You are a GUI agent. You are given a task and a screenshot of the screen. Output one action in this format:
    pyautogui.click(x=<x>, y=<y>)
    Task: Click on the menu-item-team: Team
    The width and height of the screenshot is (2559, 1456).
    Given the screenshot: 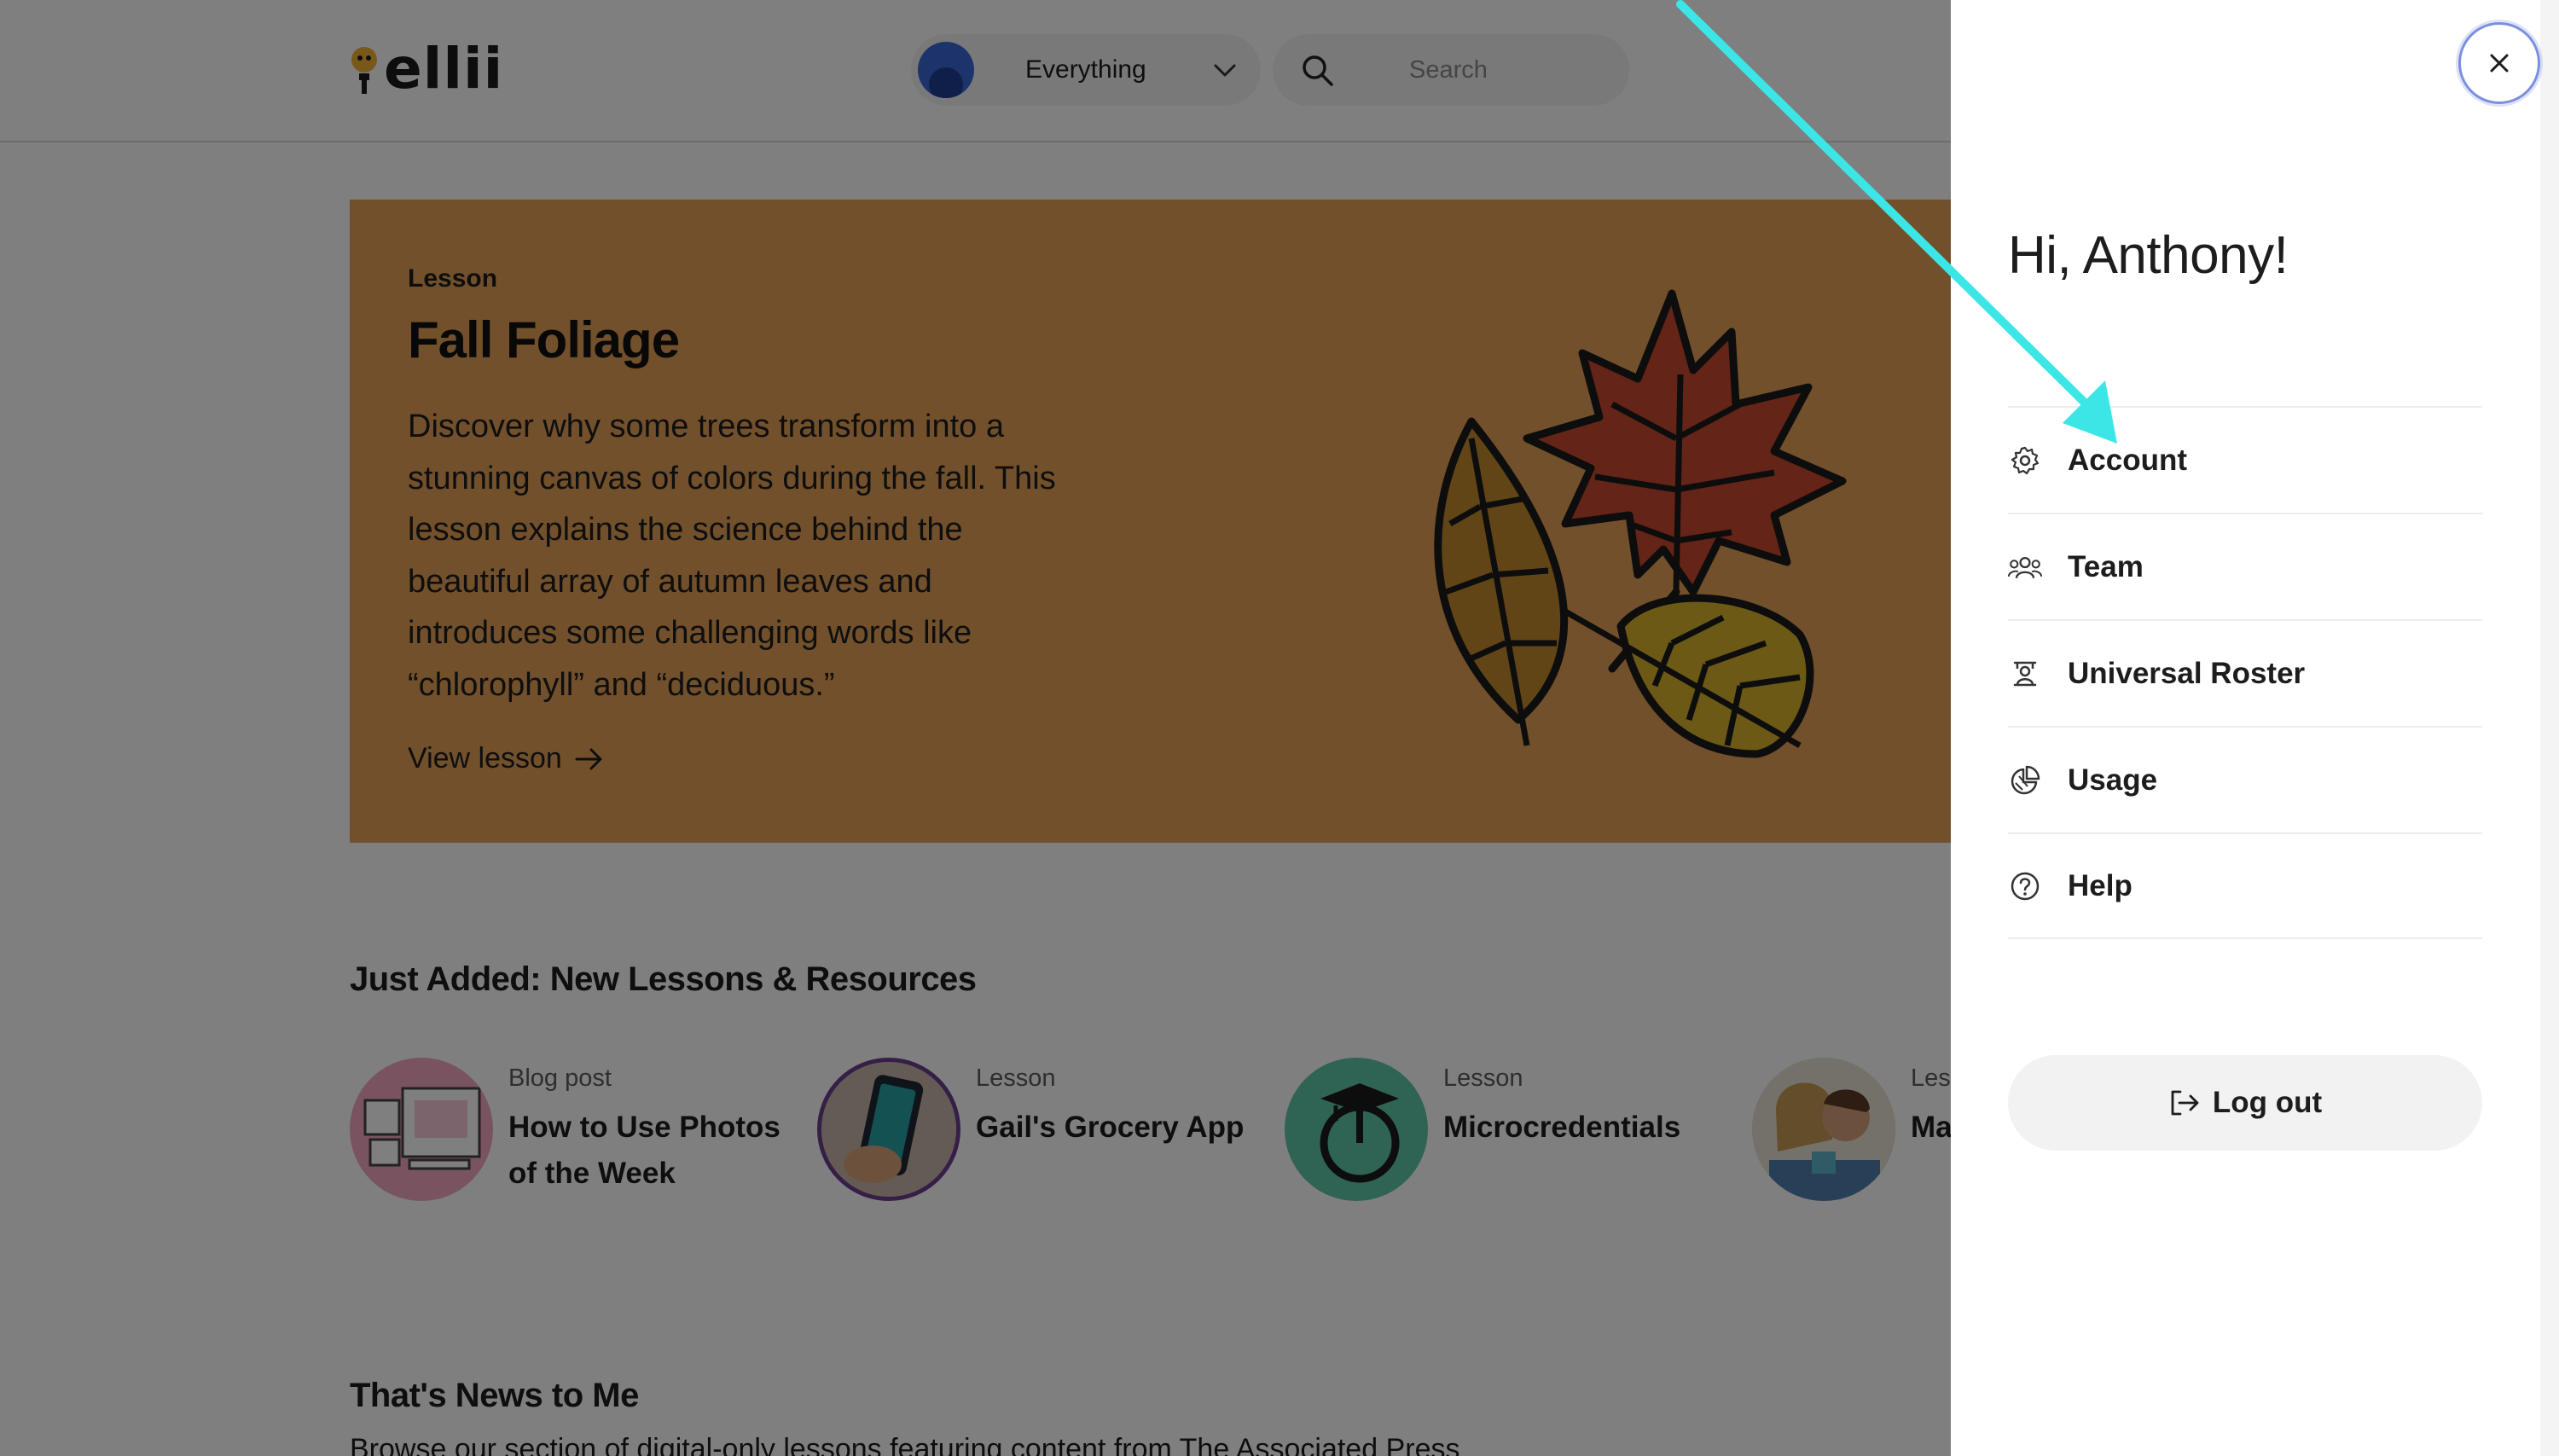 What is the action you would take?
    pyautogui.click(x=2245, y=566)
    